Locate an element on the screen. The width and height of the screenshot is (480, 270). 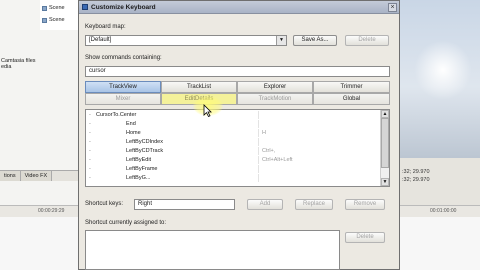
list-item: edia is located at coordinates (20, 67).